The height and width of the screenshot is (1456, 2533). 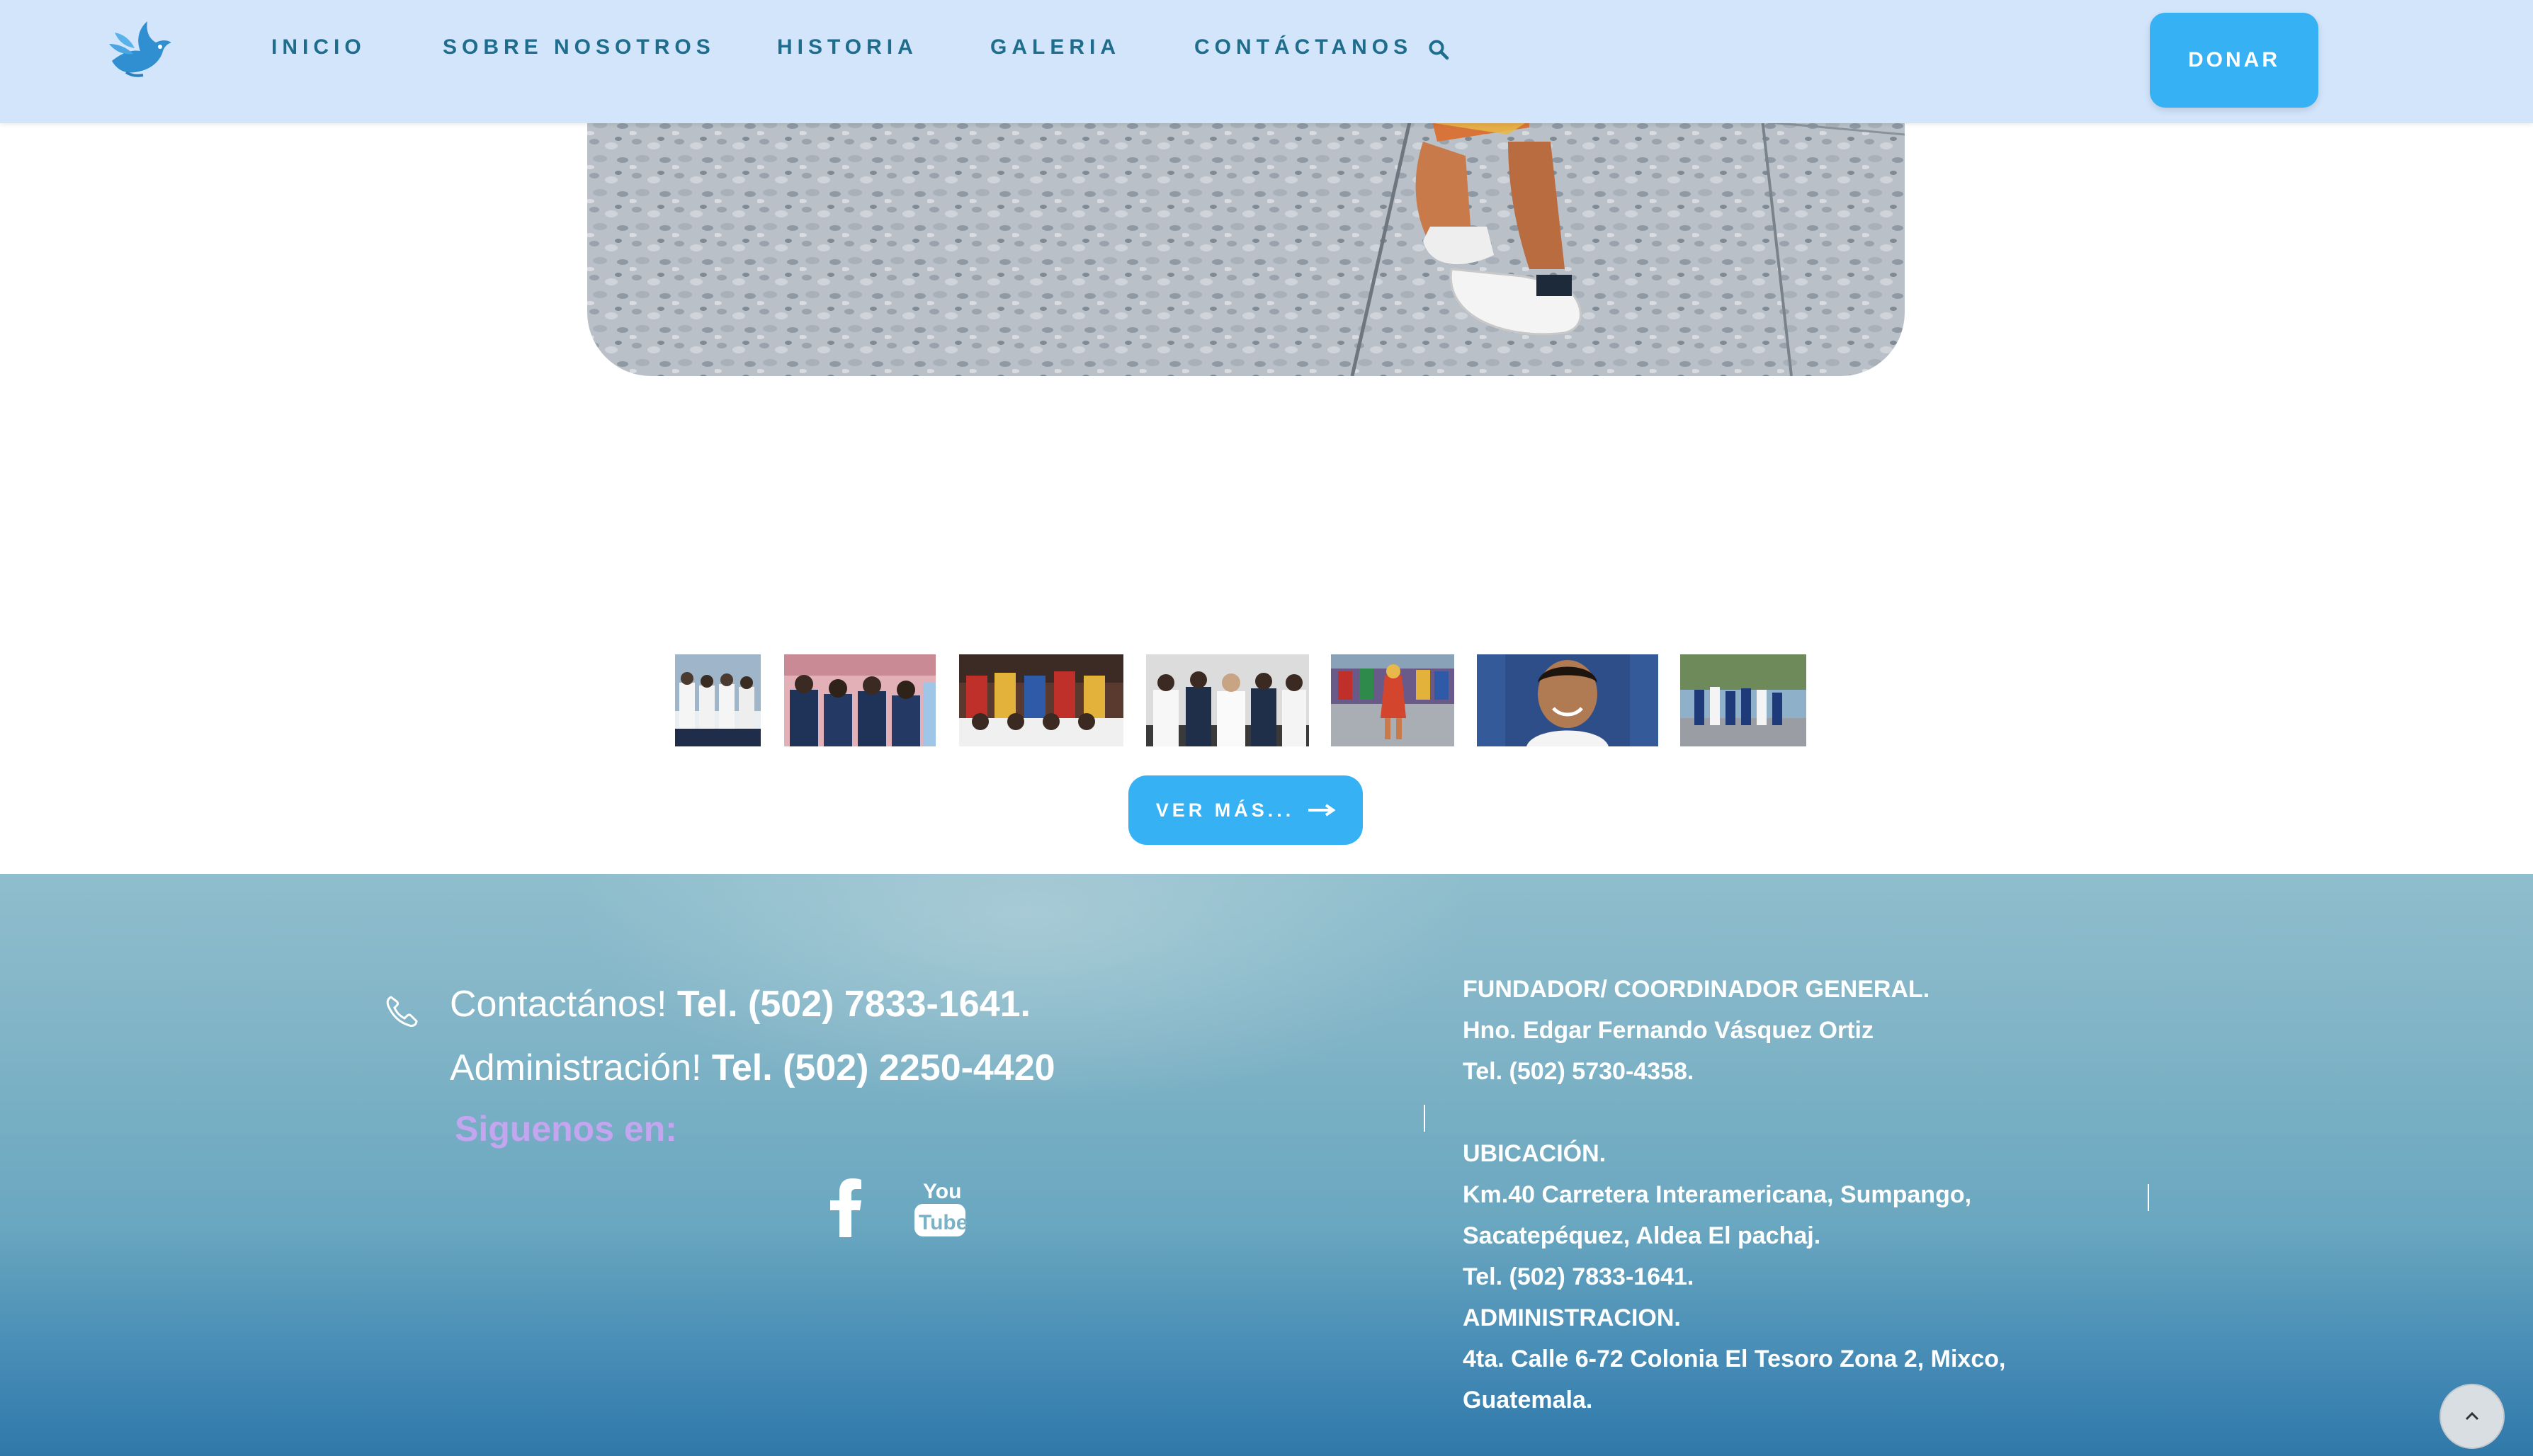 I want to click on nav-item-sobre-nosotros: SOBRE NOSOTROS, so click(x=579, y=47).